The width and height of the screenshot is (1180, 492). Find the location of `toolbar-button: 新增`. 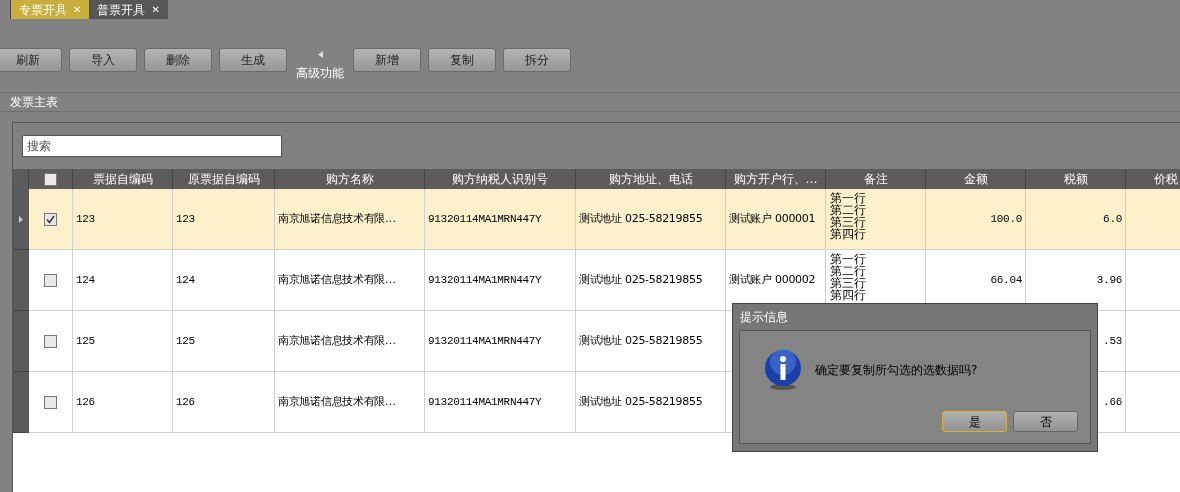

toolbar-button: 新增 is located at coordinates (387, 60).